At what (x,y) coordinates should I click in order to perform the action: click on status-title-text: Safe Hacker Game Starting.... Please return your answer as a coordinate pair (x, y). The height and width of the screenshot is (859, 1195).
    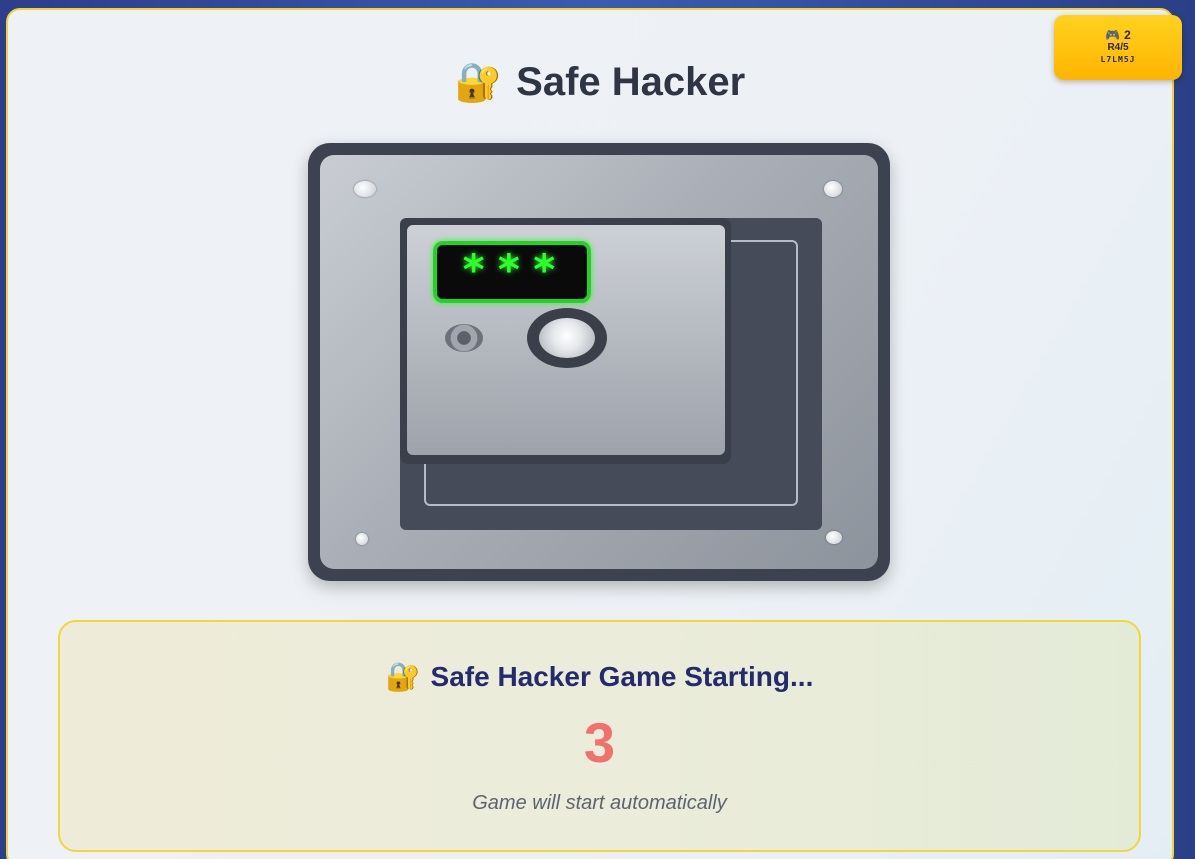
    Looking at the image, I should click on (622, 676).